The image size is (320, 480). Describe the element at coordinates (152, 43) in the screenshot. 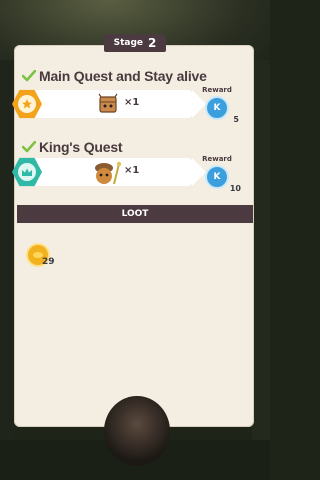

I see `stage-number: 2` at that location.